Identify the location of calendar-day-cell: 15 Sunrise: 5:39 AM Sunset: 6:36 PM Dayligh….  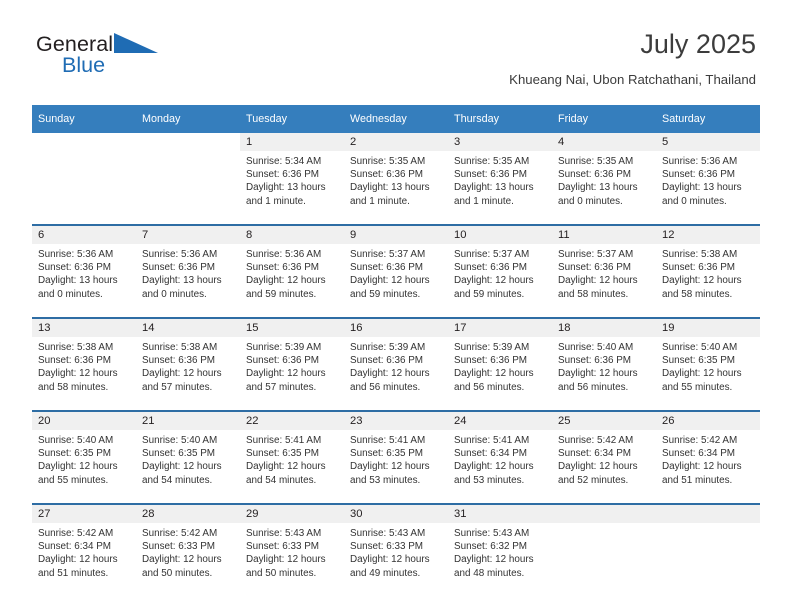
(292, 364).